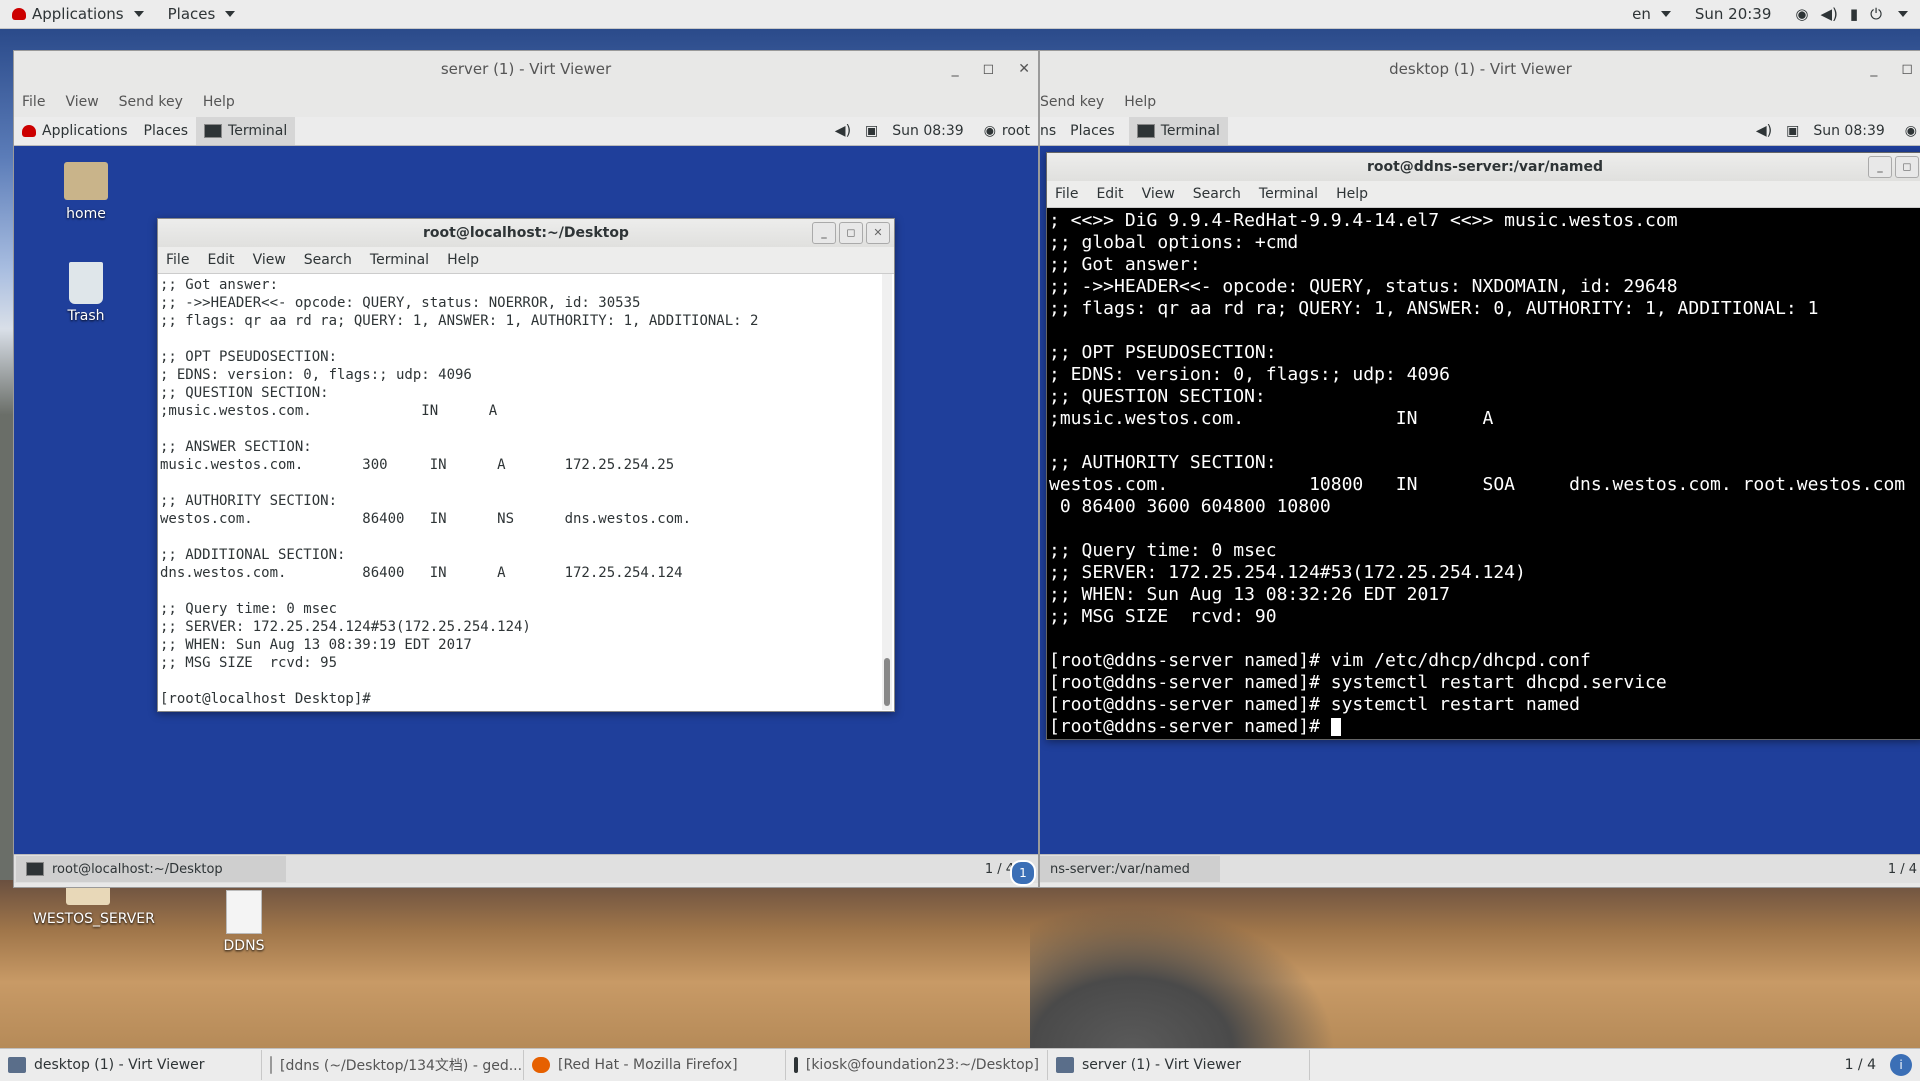 Image resolution: width=1920 pixels, height=1081 pixels. I want to click on ddns-terminal-titlebar: root@ddns-server:/var/named _ ◻, so click(1483, 167).